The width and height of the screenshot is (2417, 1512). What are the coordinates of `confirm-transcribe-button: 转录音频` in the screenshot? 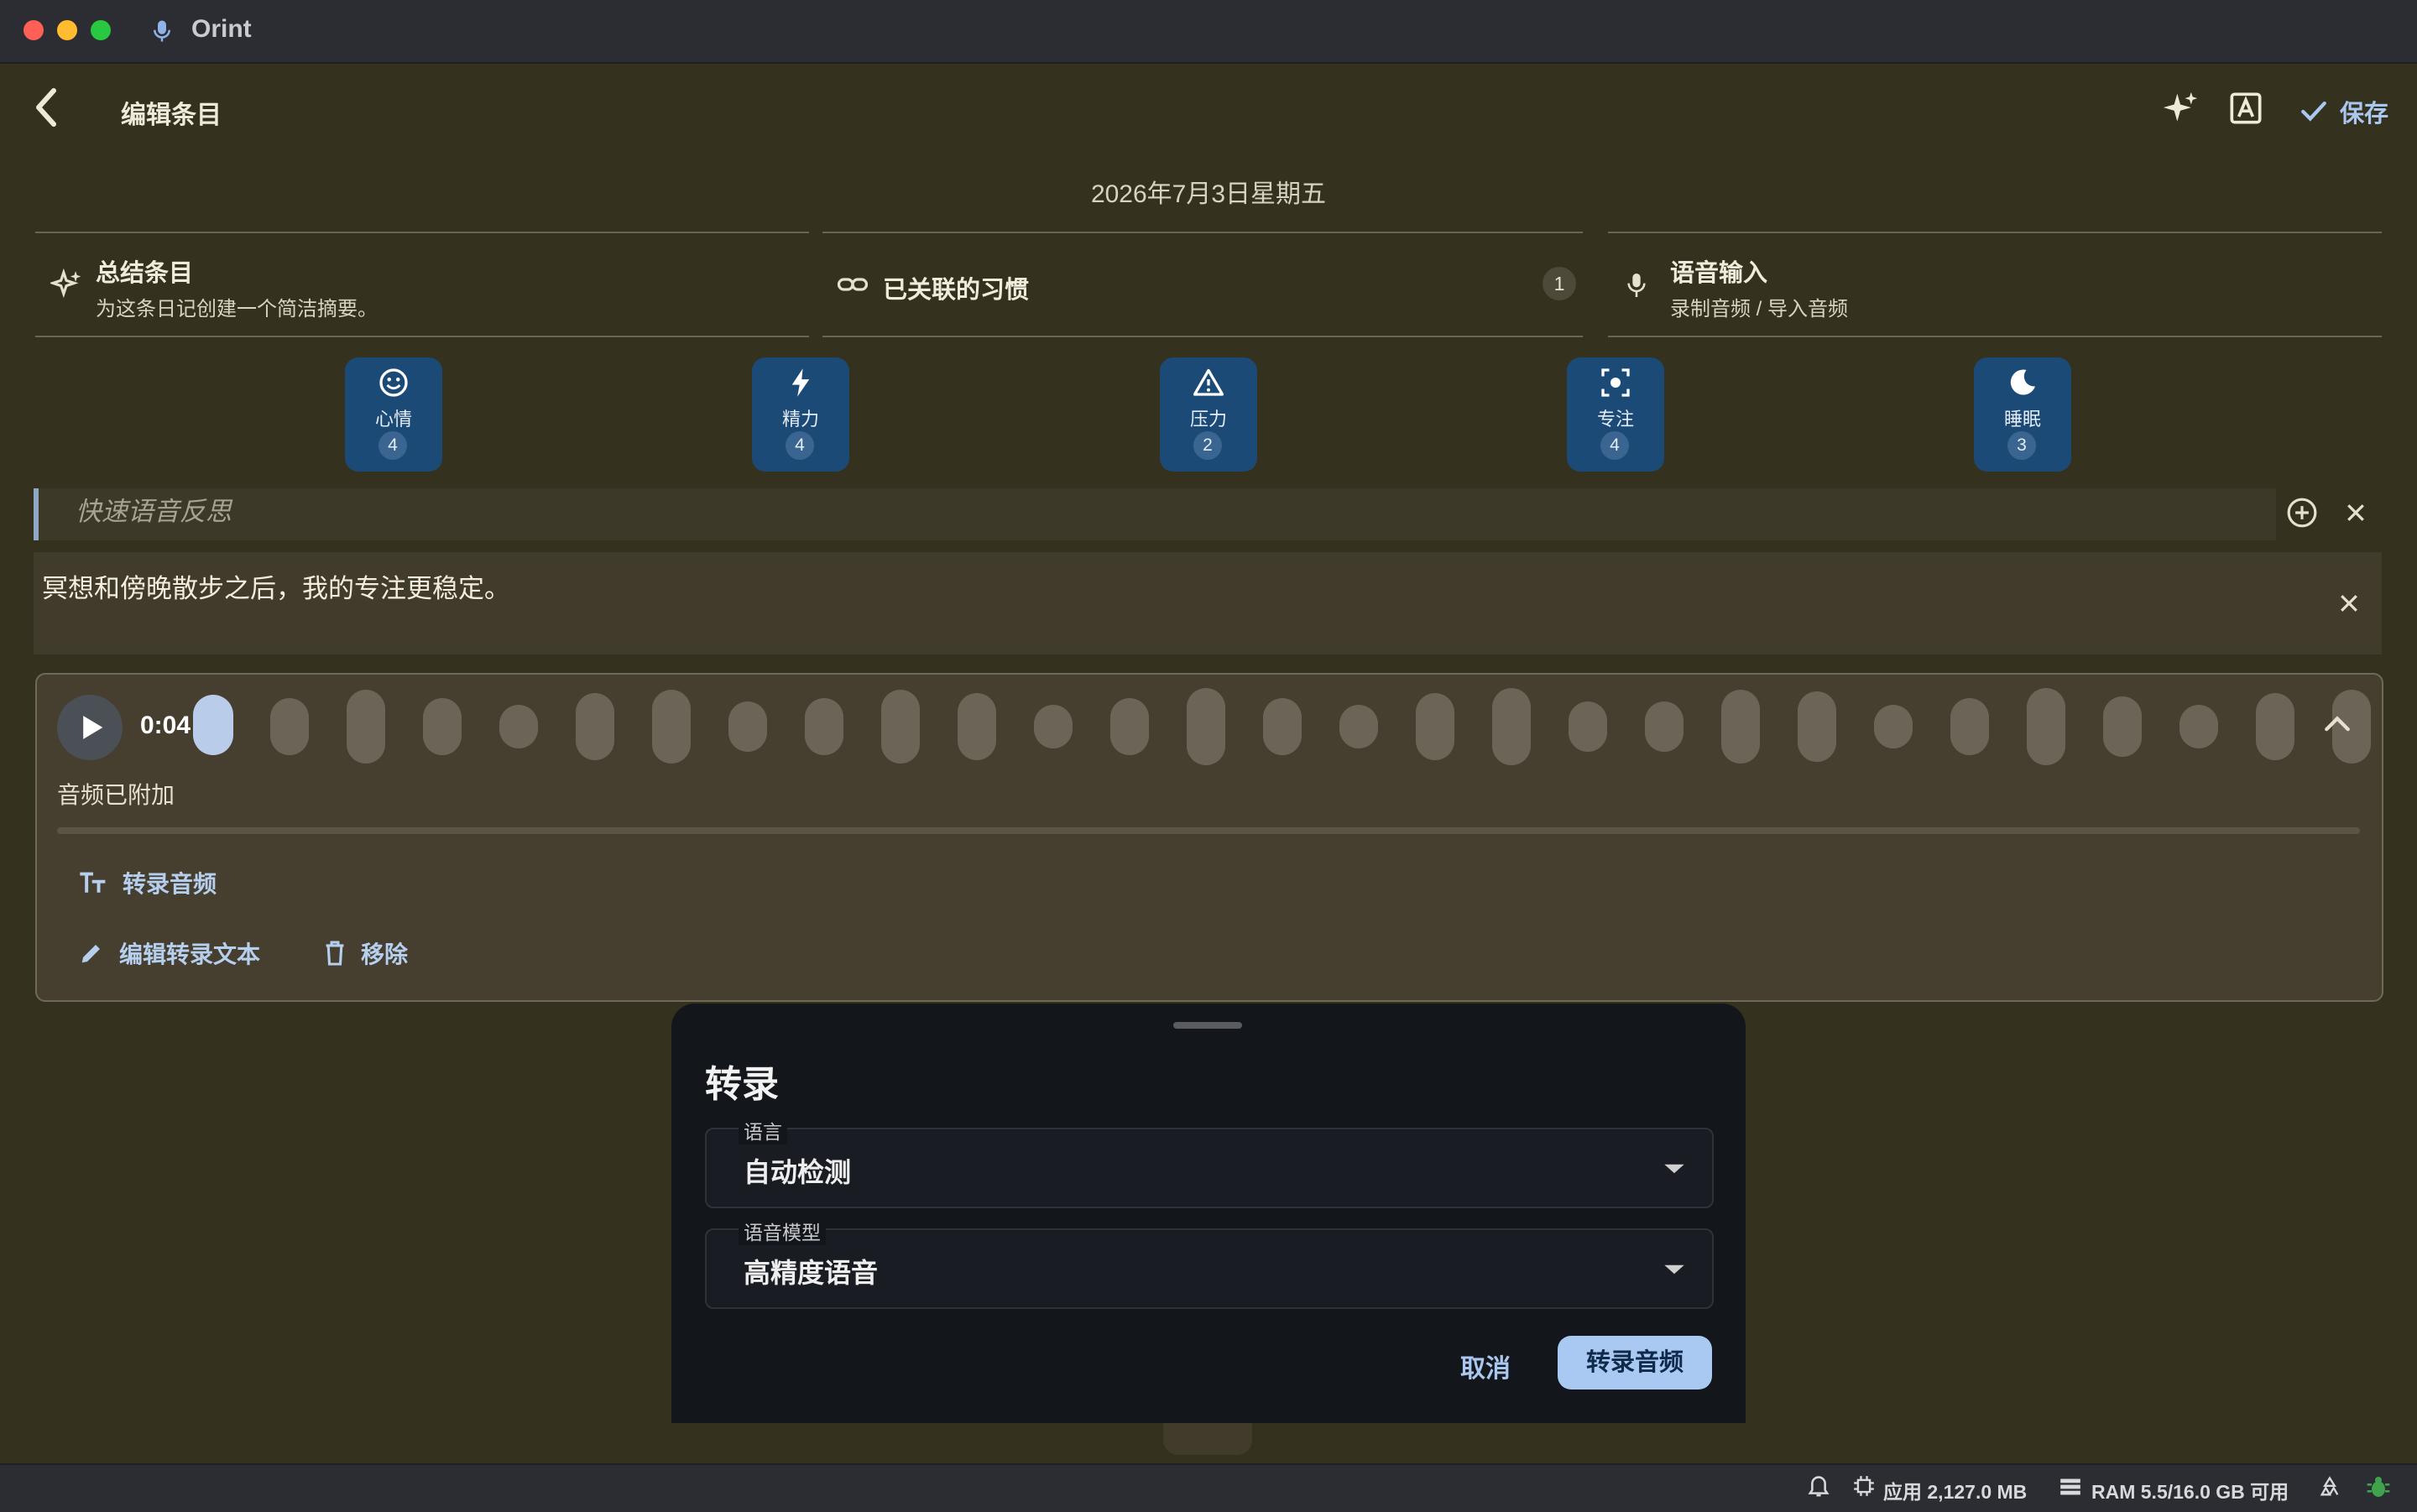 It's located at (1635, 1362).